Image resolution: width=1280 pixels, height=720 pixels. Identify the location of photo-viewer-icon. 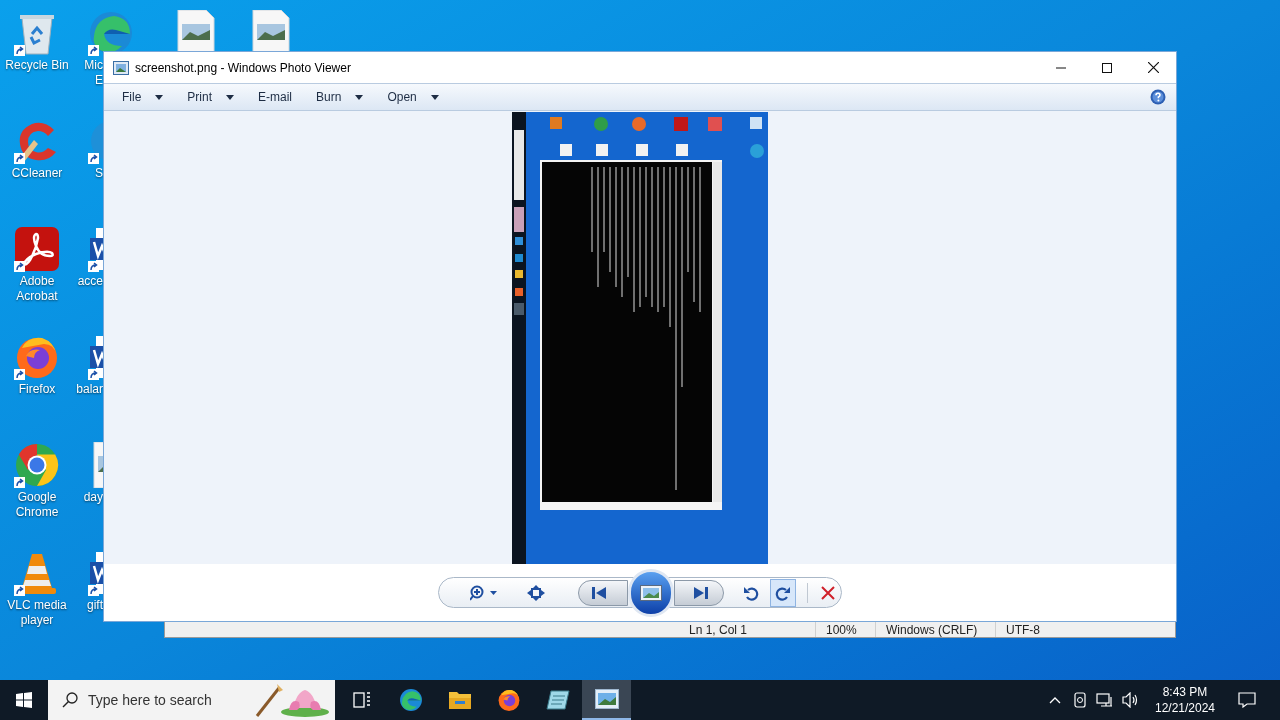
(606, 699).